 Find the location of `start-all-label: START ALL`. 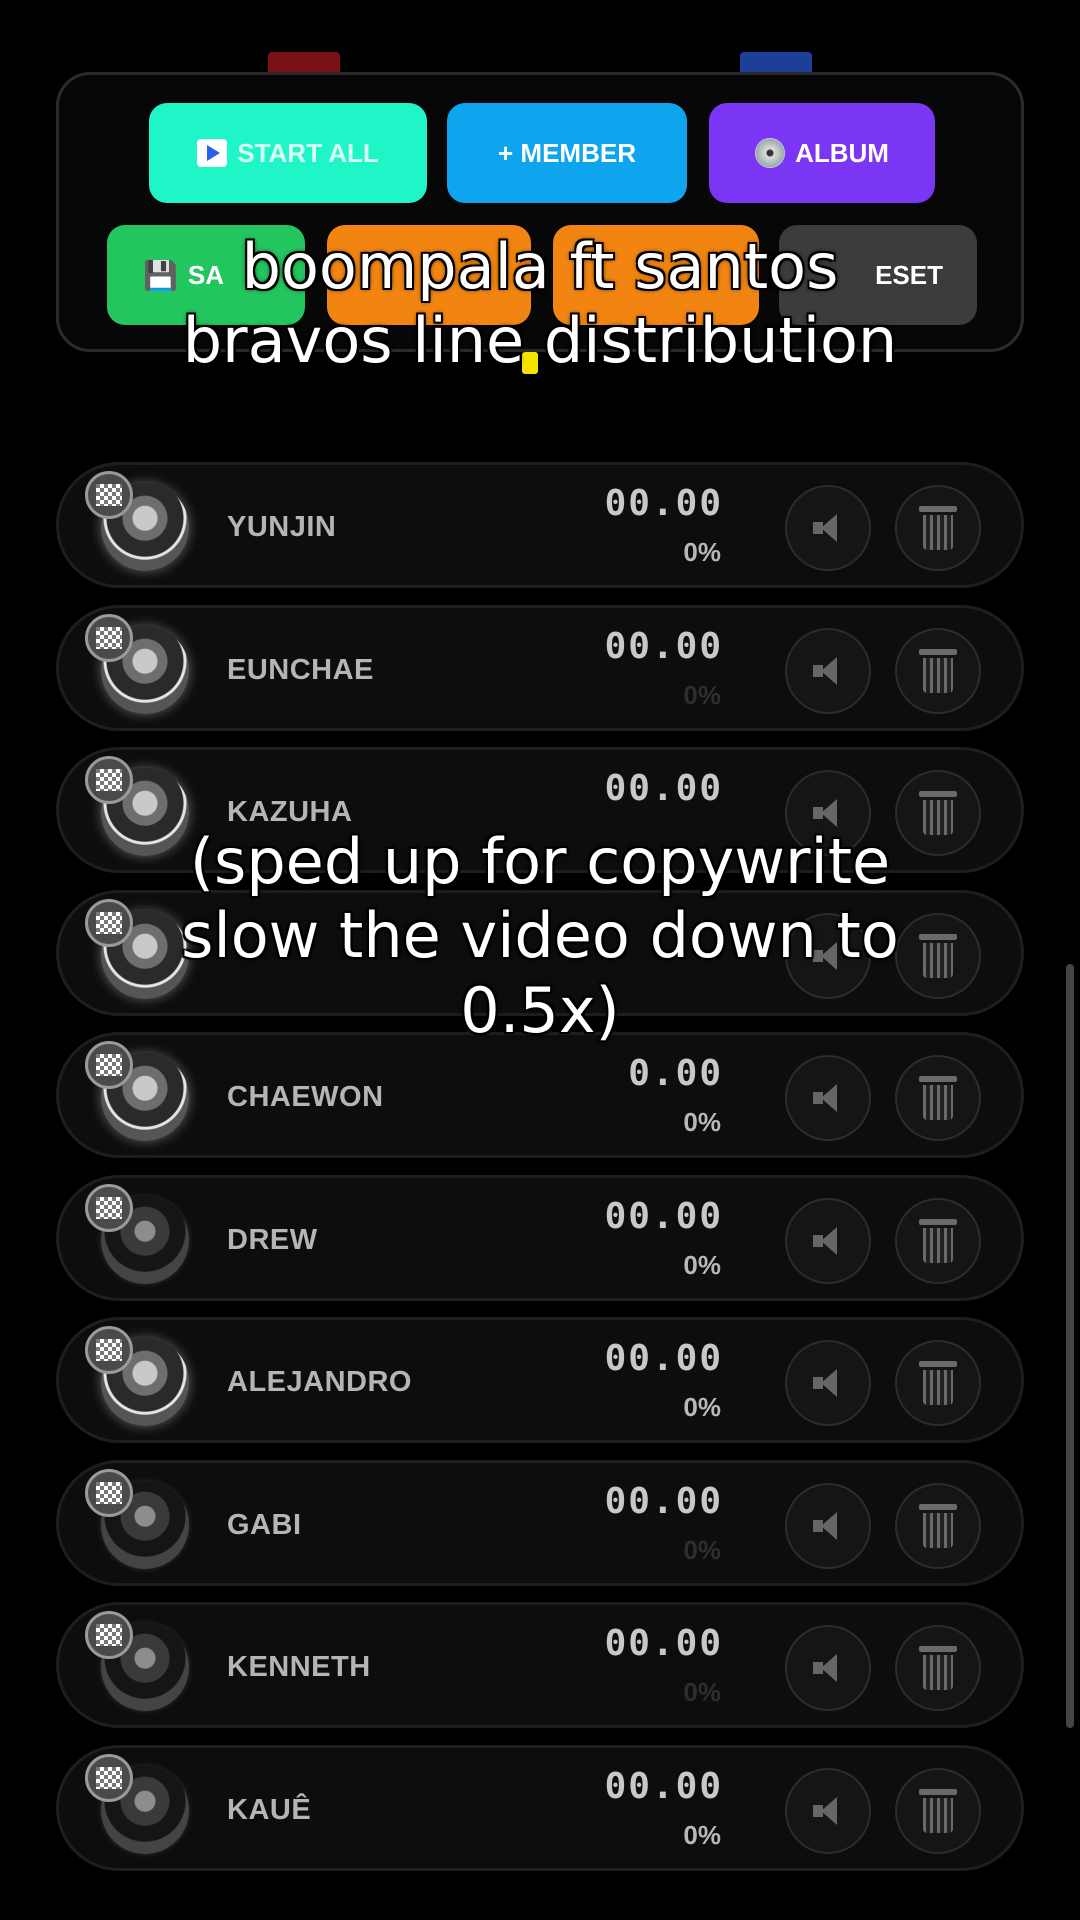

start-all-label: START ALL is located at coordinates (308, 152).